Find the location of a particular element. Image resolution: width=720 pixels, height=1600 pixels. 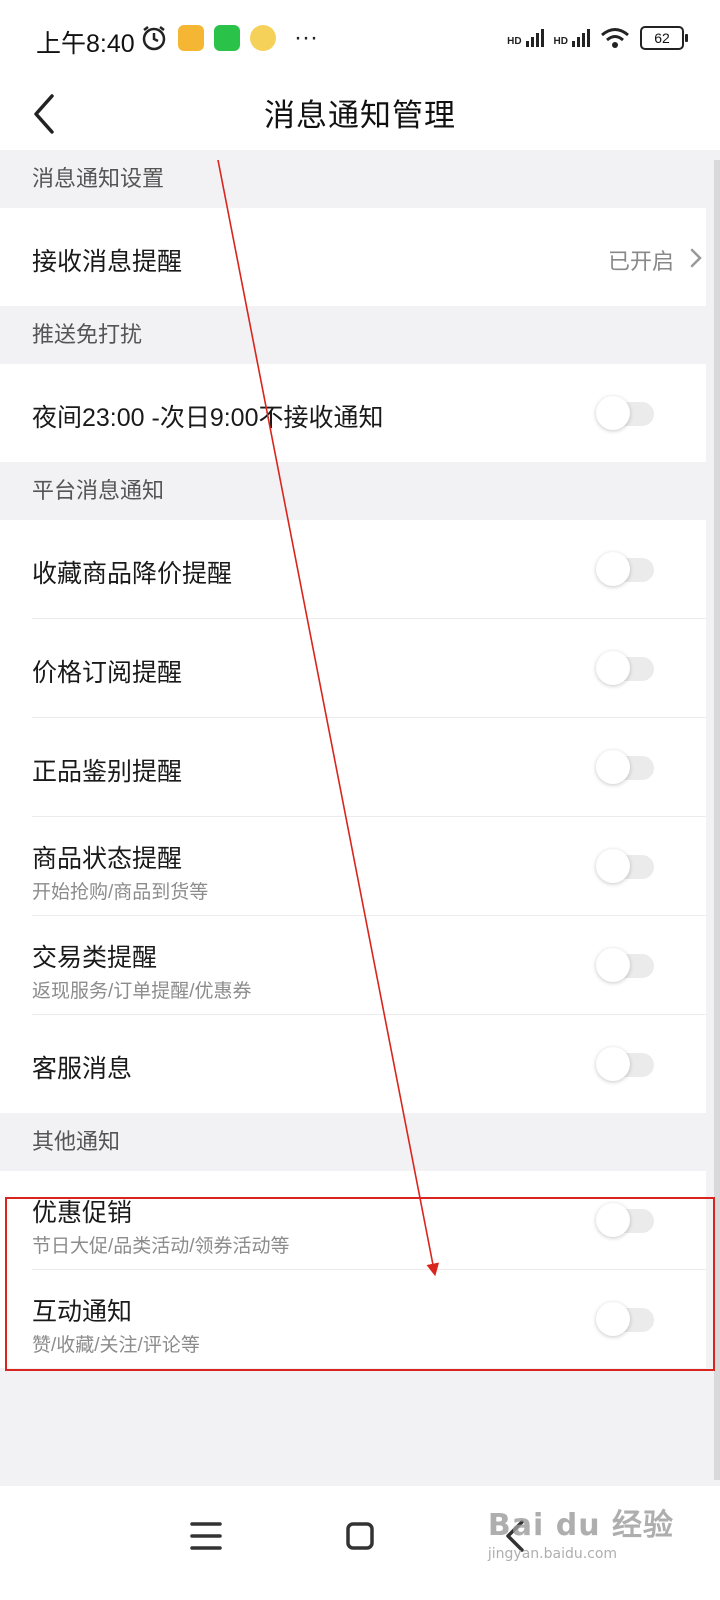

transaction-toggle is located at coordinates (625, 965).